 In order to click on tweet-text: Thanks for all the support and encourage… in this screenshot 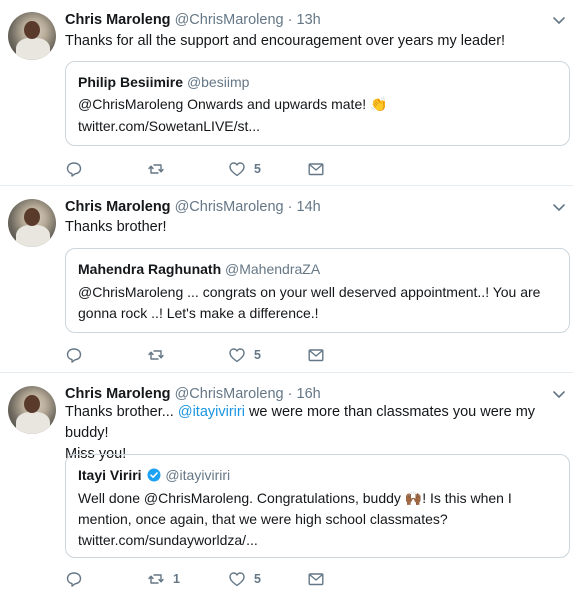, I will do `click(285, 41)`.